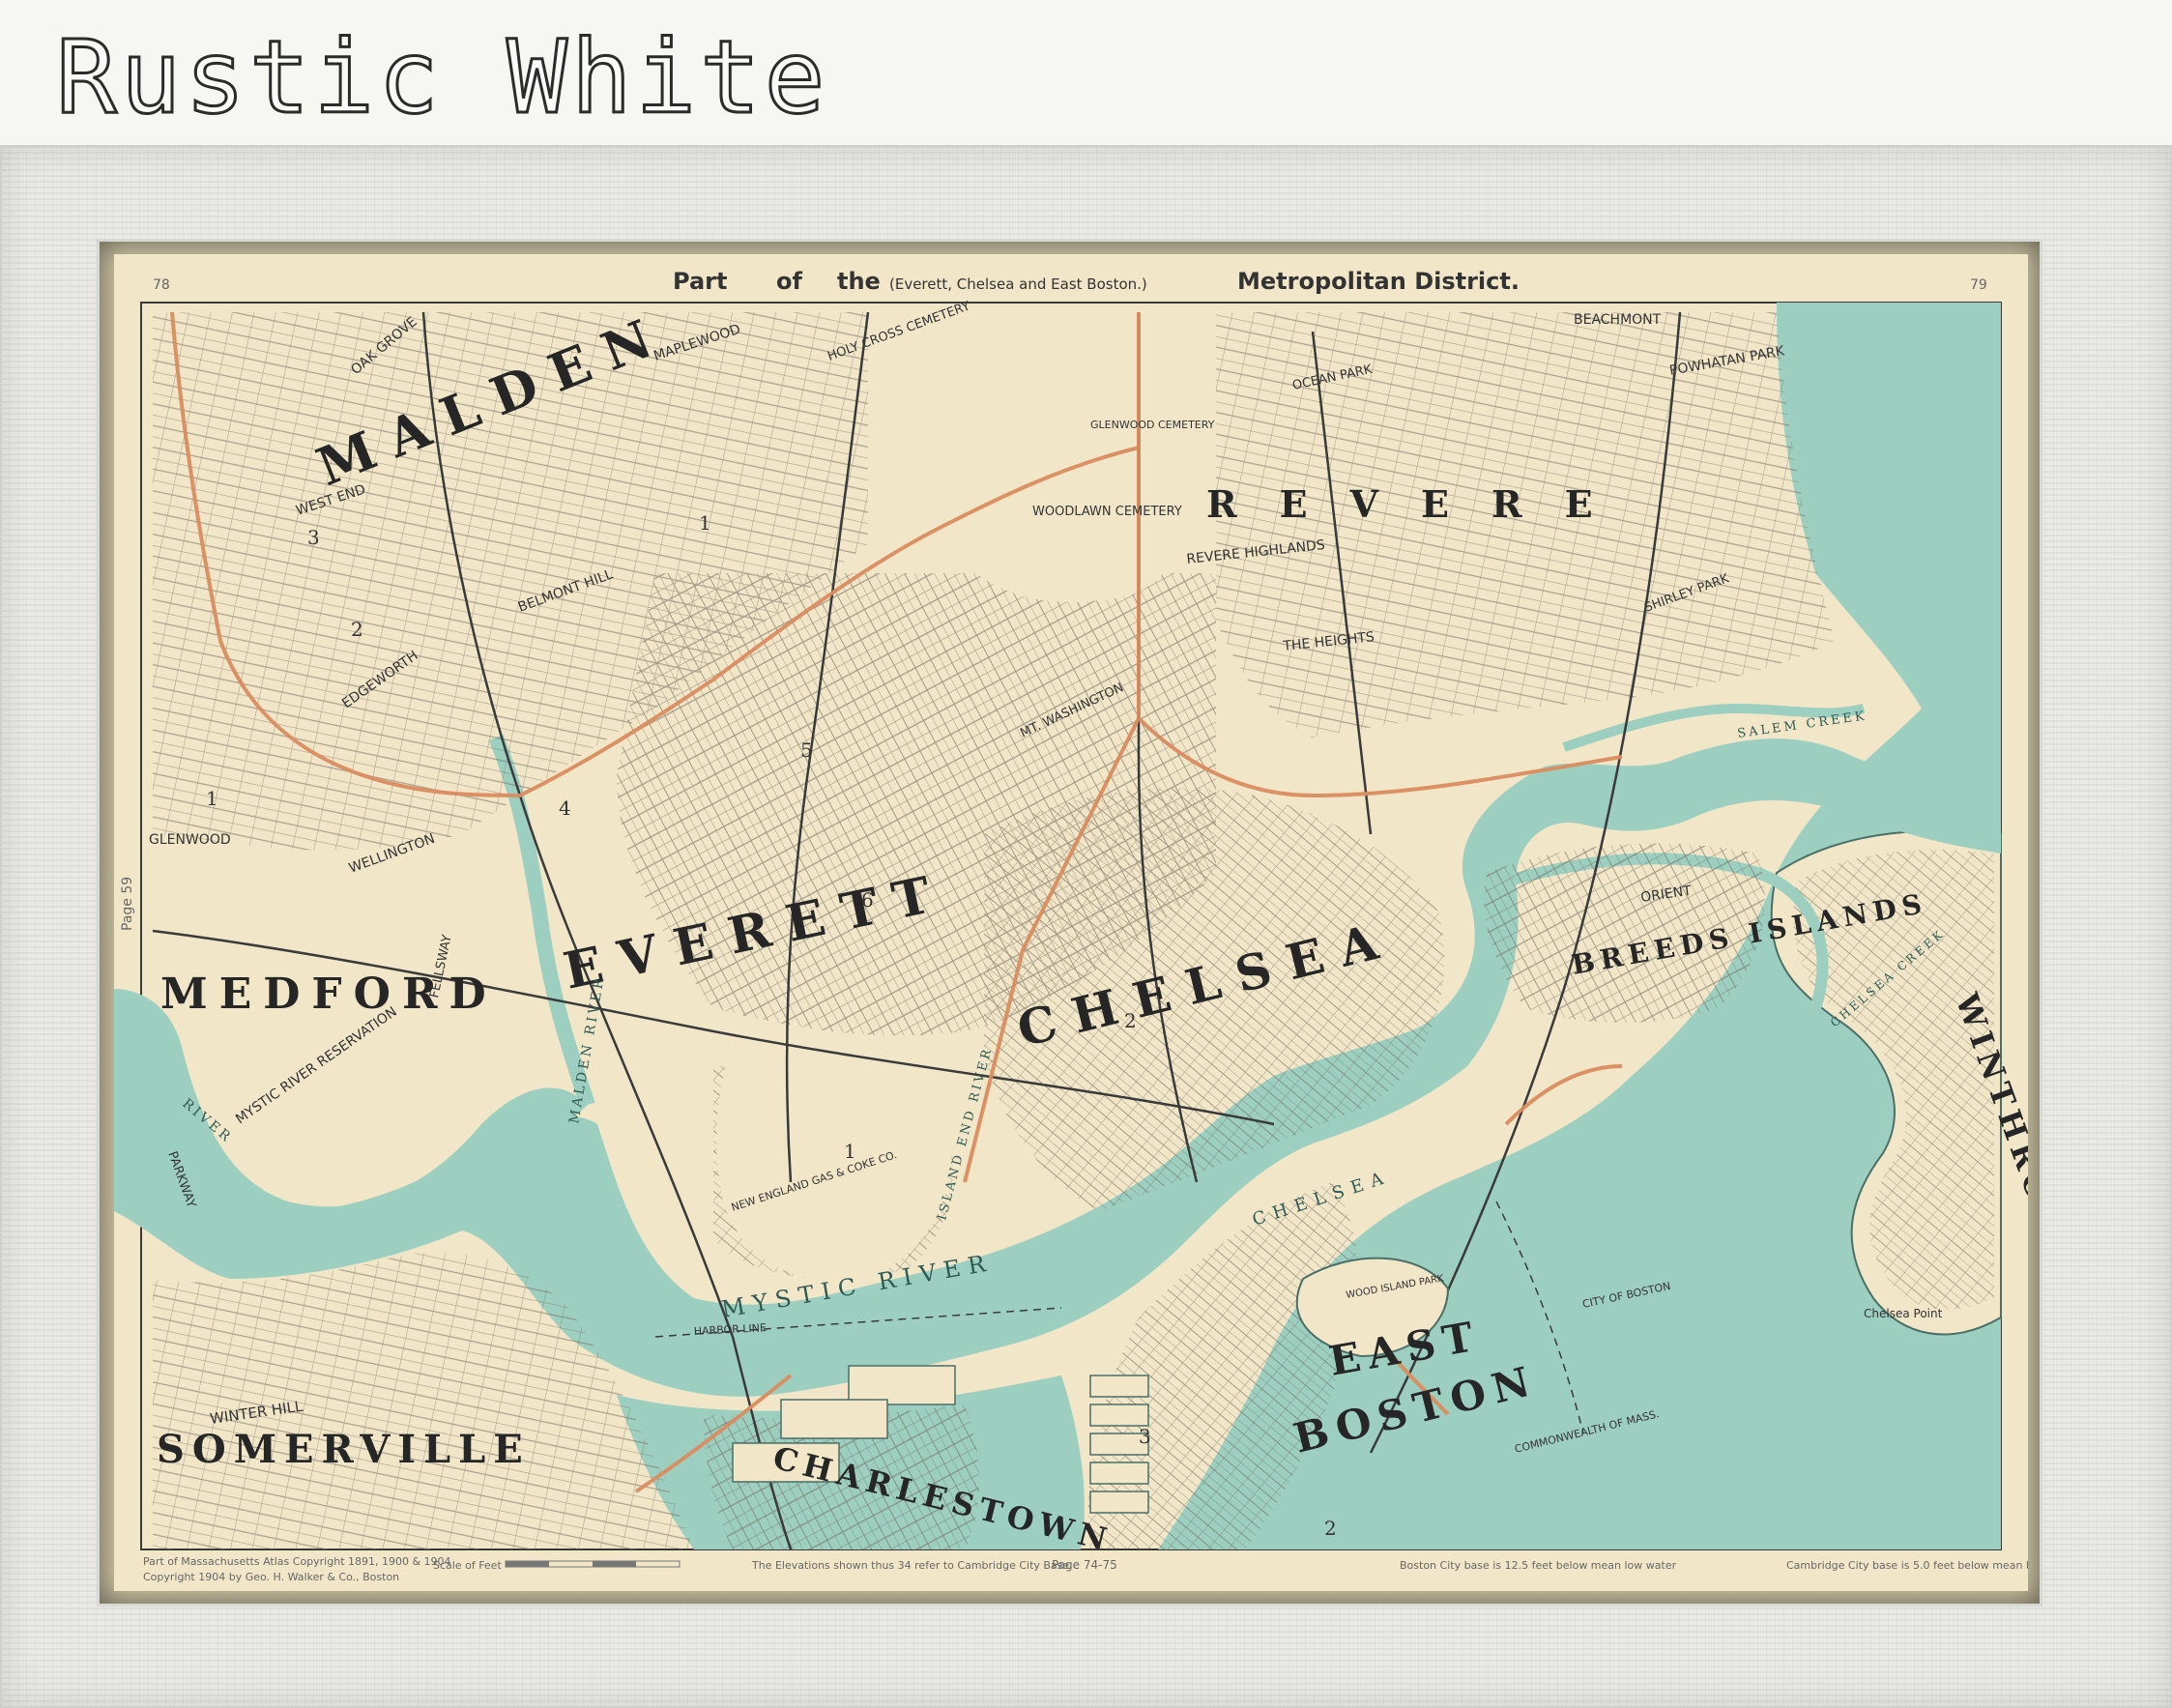 Image resolution: width=2172 pixels, height=1708 pixels. I want to click on ward-number: 5, so click(807, 750).